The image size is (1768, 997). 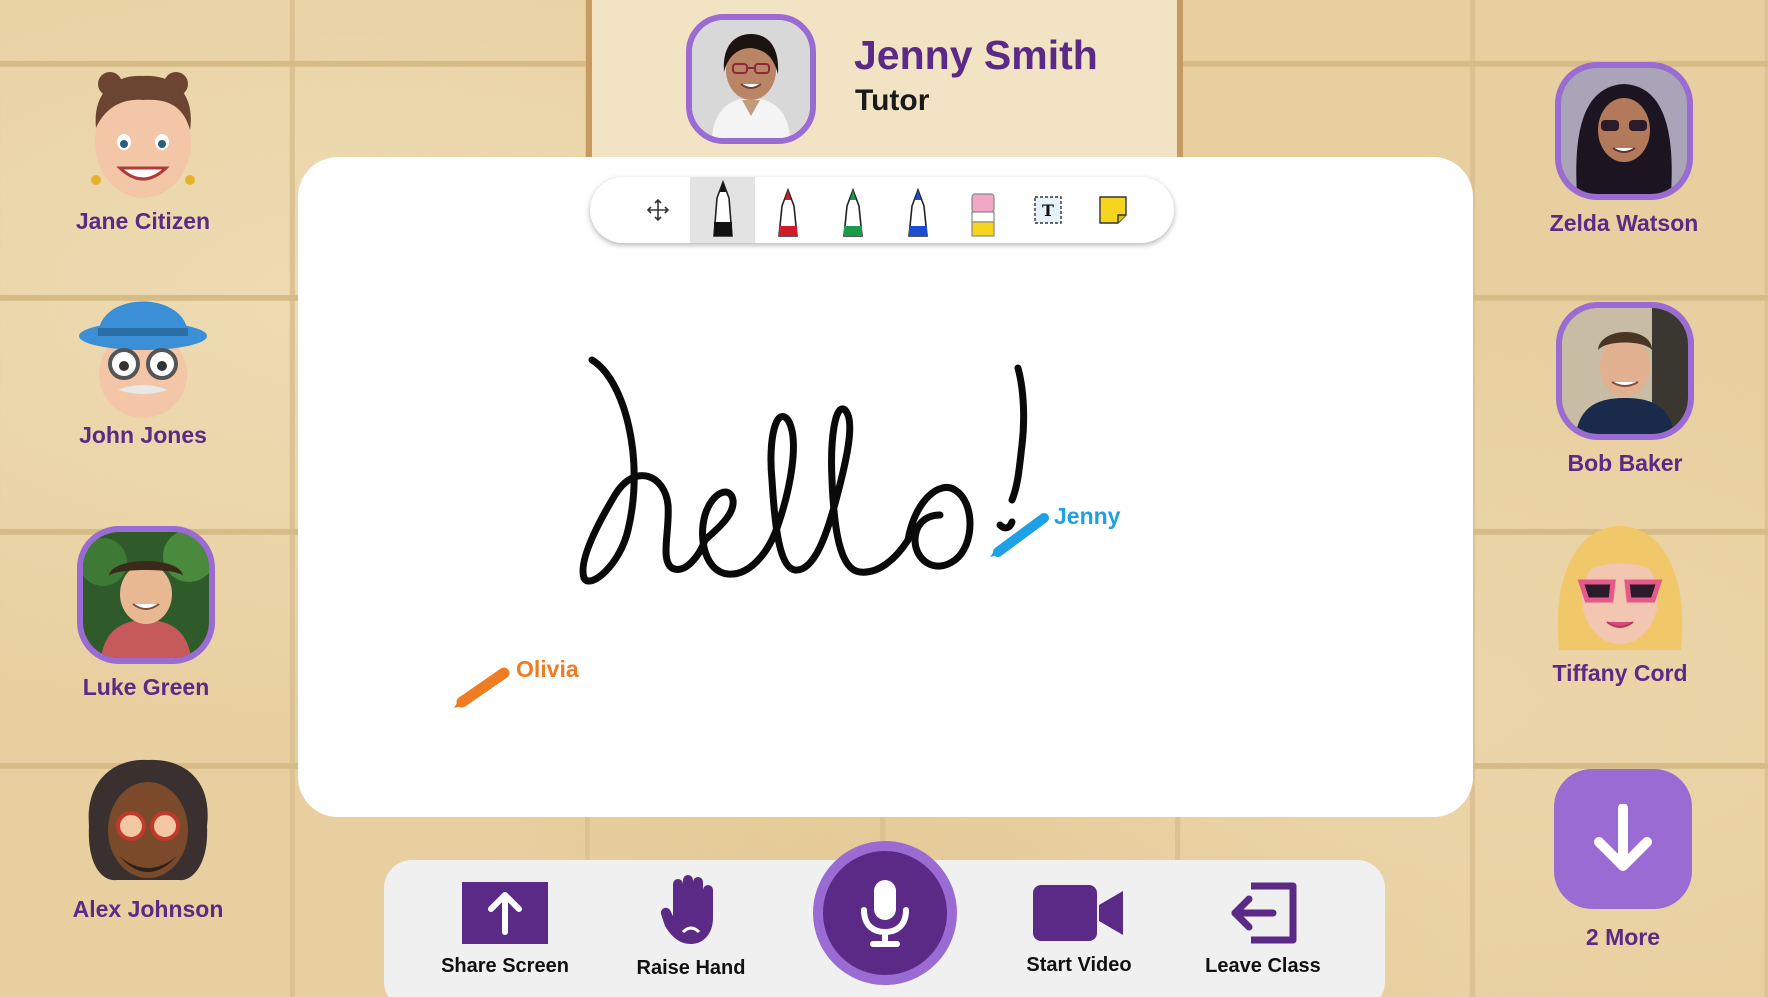 I want to click on participant-name: John Jones, so click(x=143, y=435).